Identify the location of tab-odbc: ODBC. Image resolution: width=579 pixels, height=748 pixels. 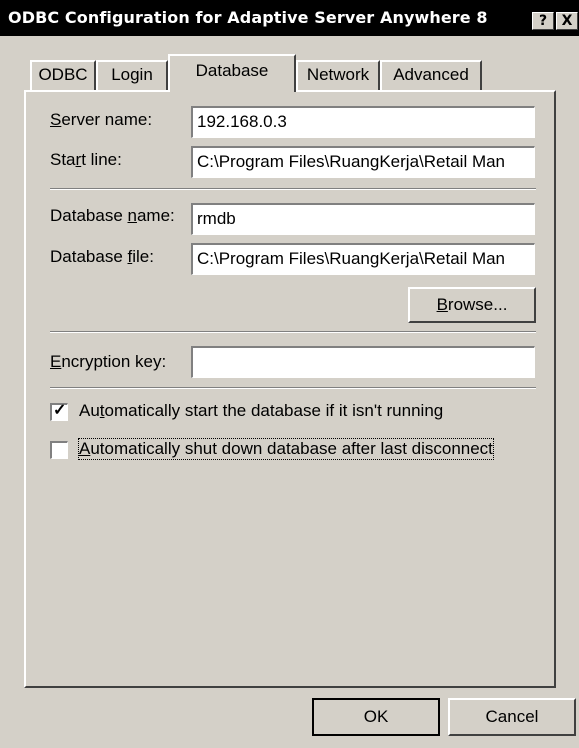
(63, 75).